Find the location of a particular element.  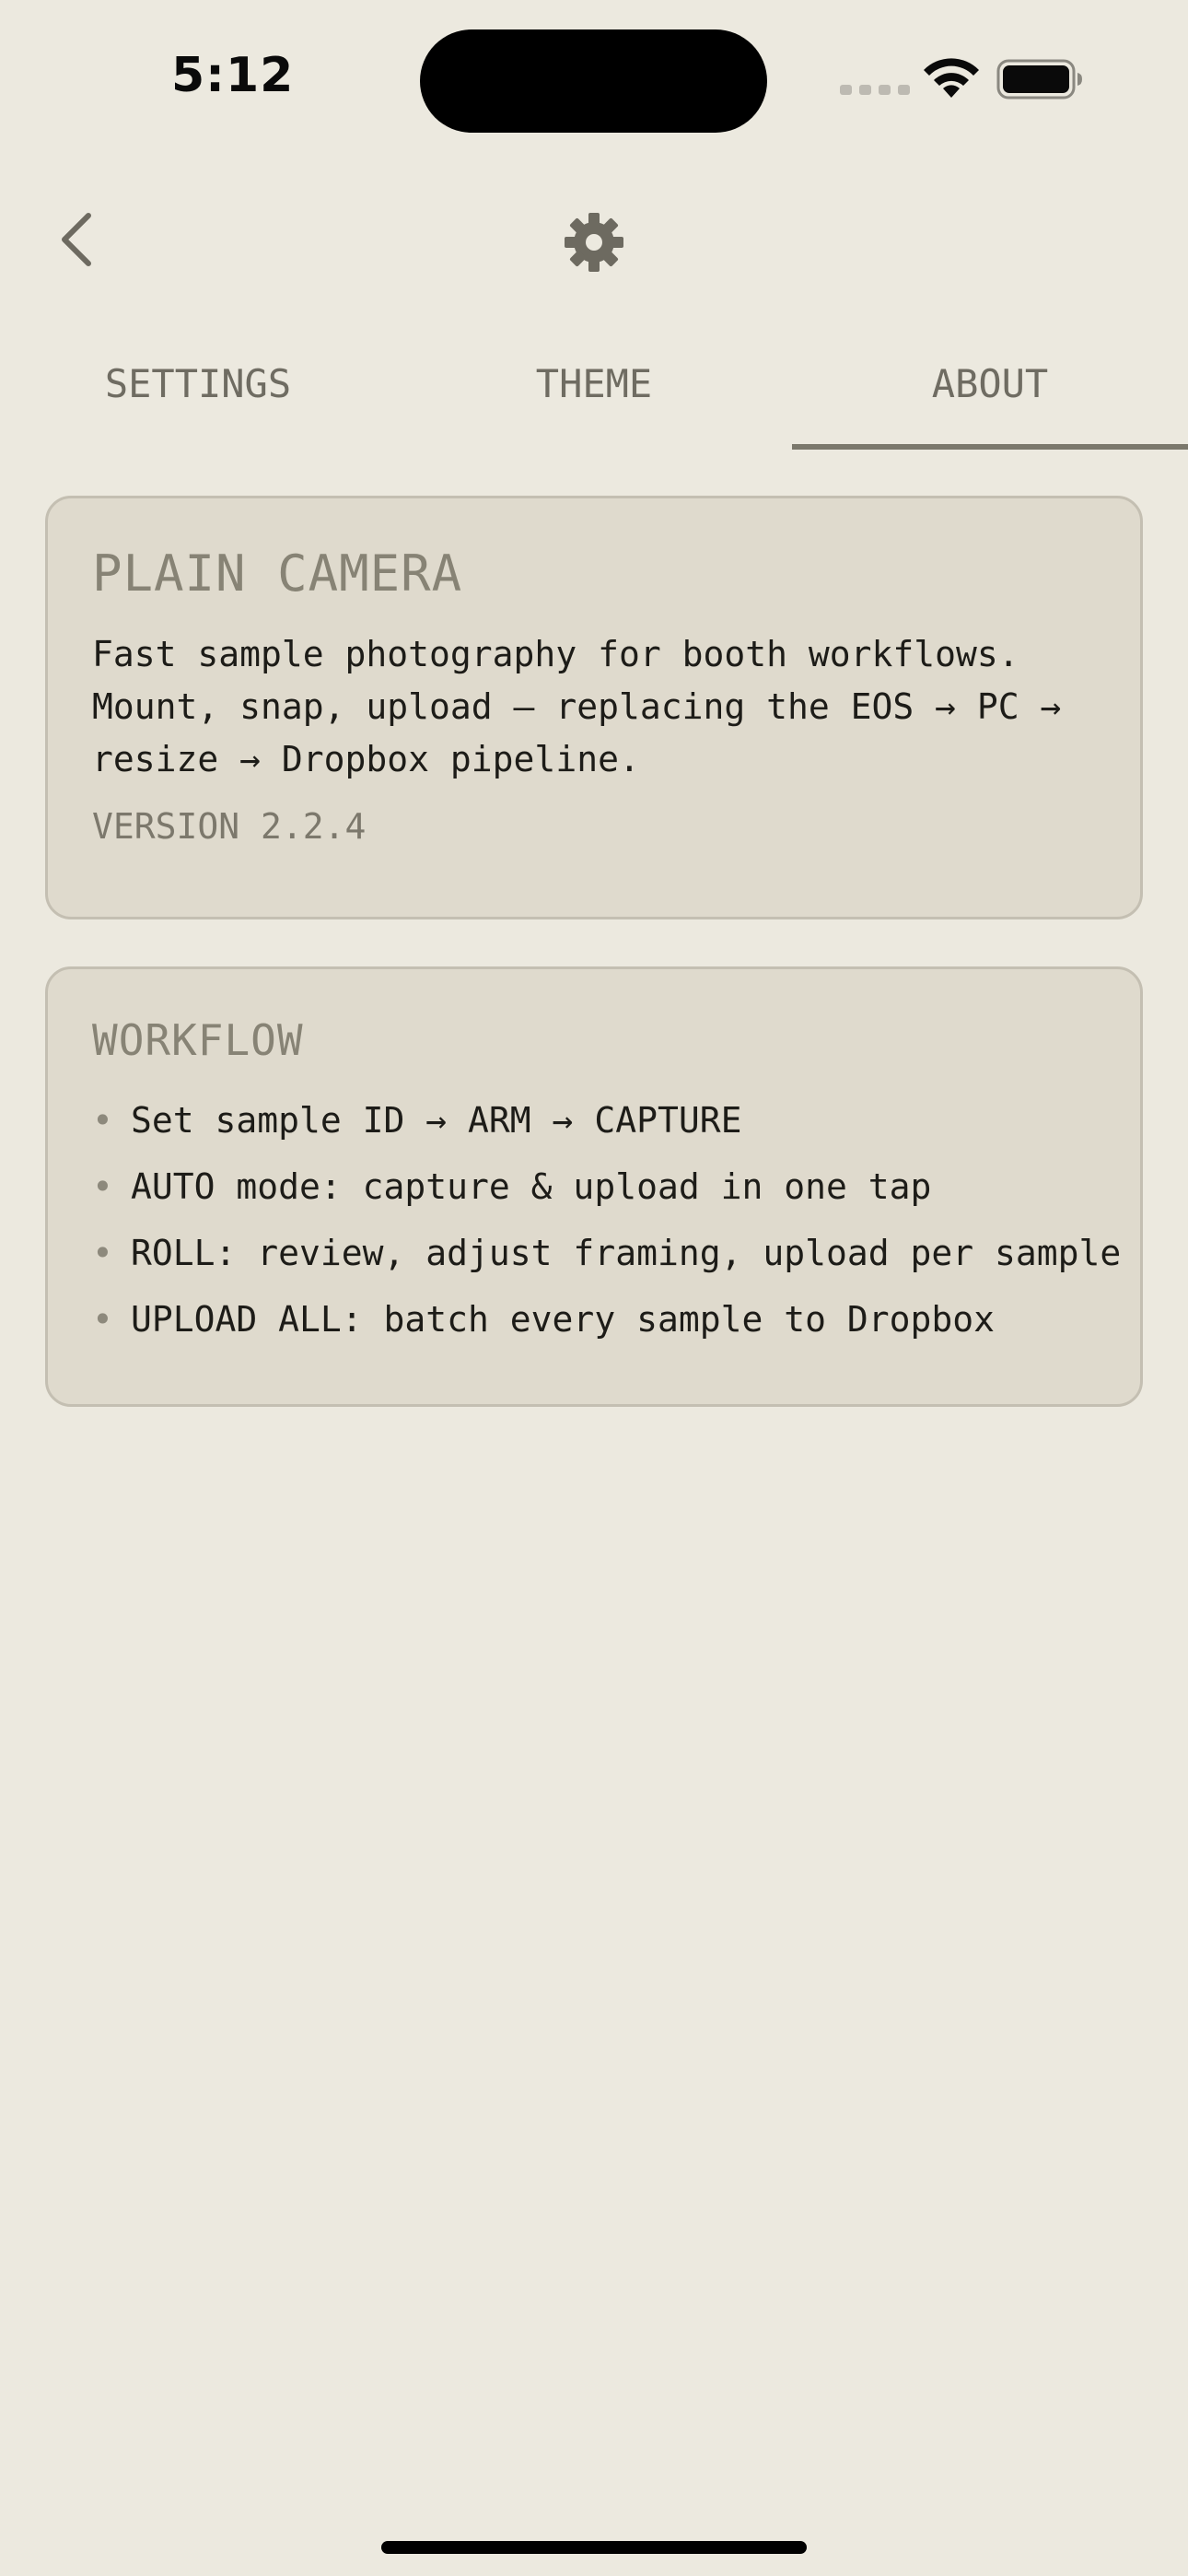

list-item: • Set sample ID → ARM → CAPTURE is located at coordinates (594, 1120).